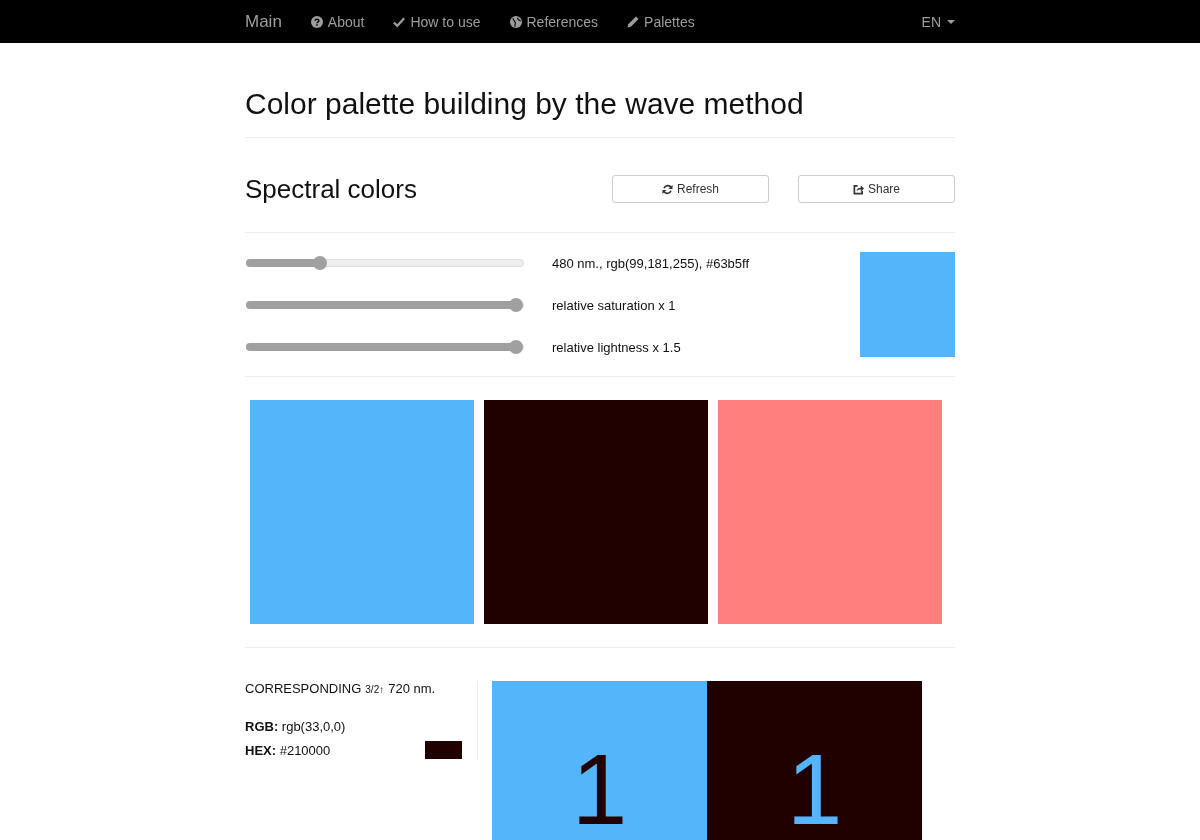  Describe the element at coordinates (651, 263) in the screenshot. I see `slider-reading: 480 nm., rgb(99,181,255), #63b5ff` at that location.